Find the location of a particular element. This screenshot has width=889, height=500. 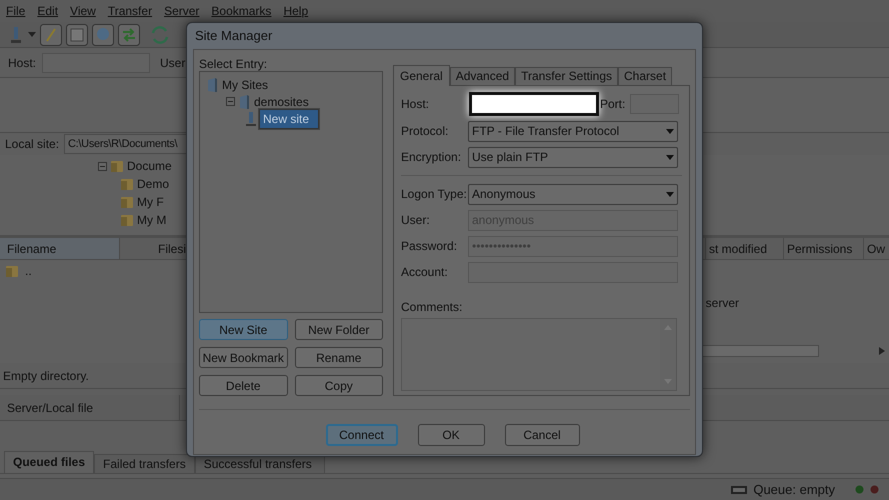

host-input is located at coordinates (534, 104).